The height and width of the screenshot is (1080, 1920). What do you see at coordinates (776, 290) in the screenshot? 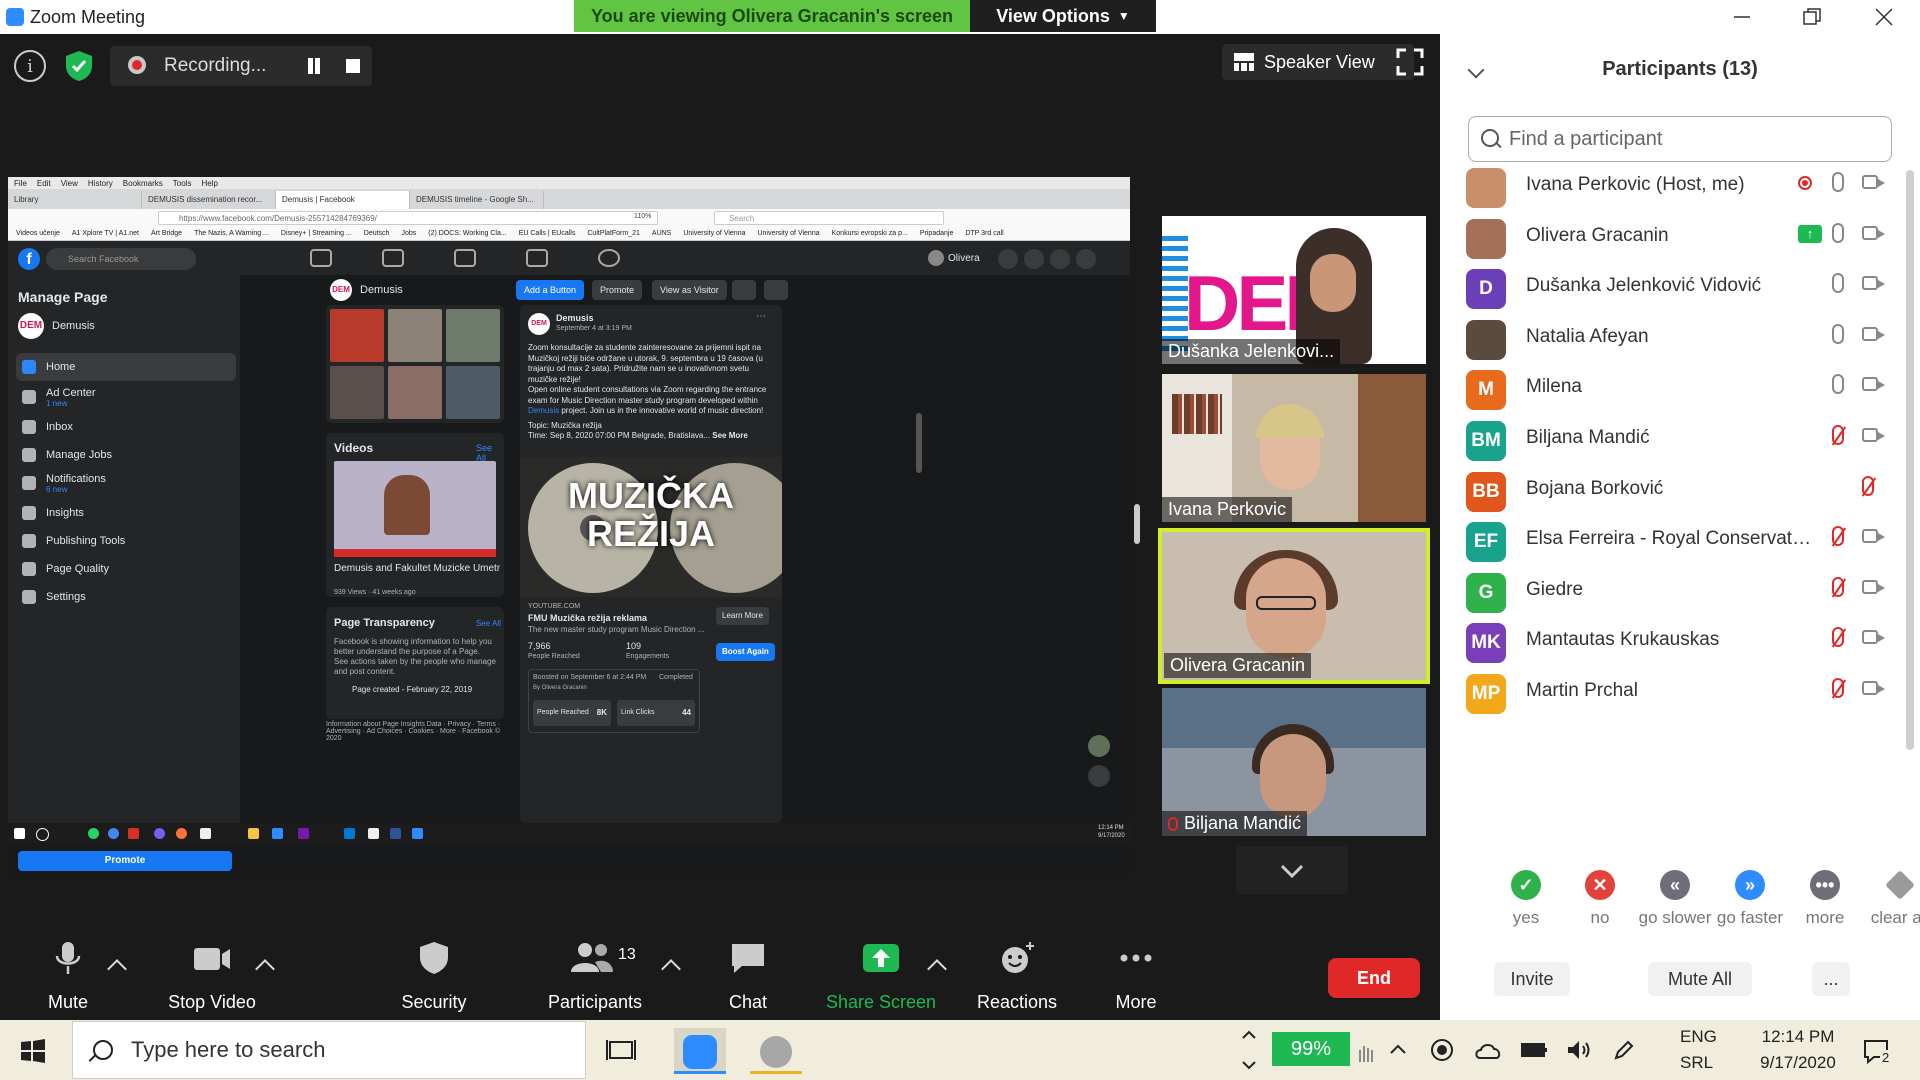
I see `more-options-icon` at bounding box center [776, 290].